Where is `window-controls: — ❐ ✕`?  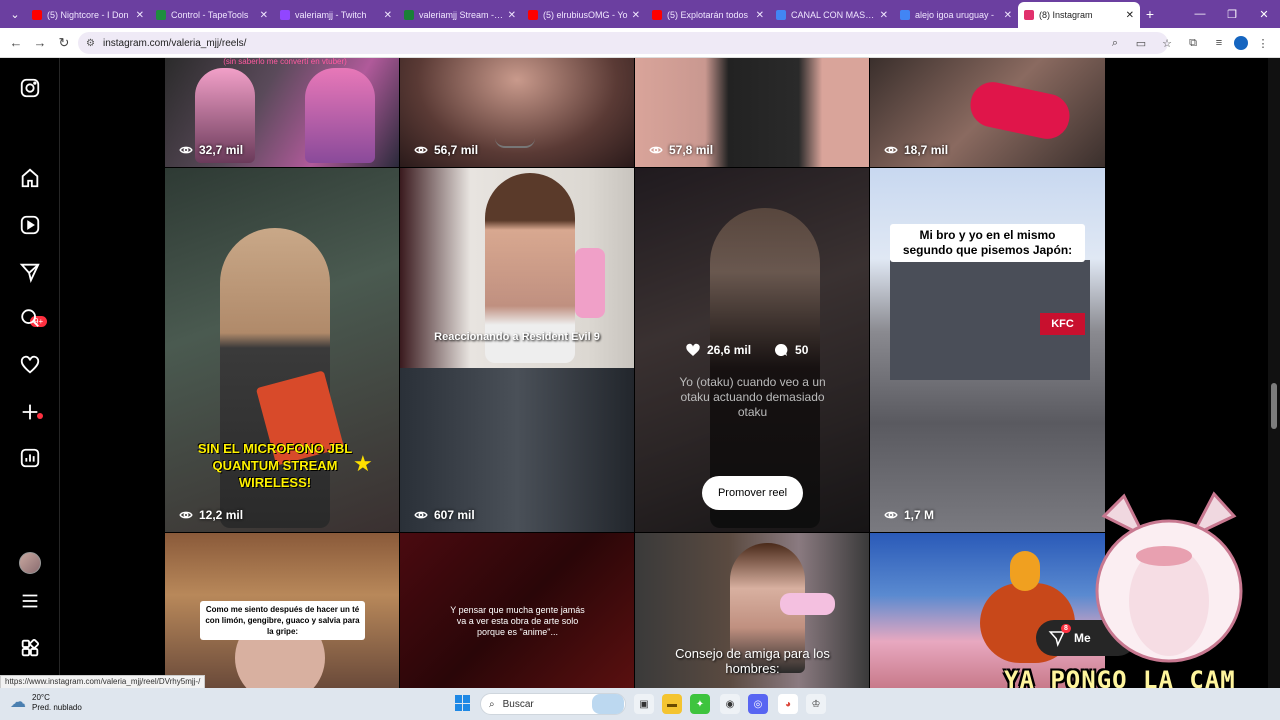
window-controls: — ❐ ✕ is located at coordinates (1232, 14).